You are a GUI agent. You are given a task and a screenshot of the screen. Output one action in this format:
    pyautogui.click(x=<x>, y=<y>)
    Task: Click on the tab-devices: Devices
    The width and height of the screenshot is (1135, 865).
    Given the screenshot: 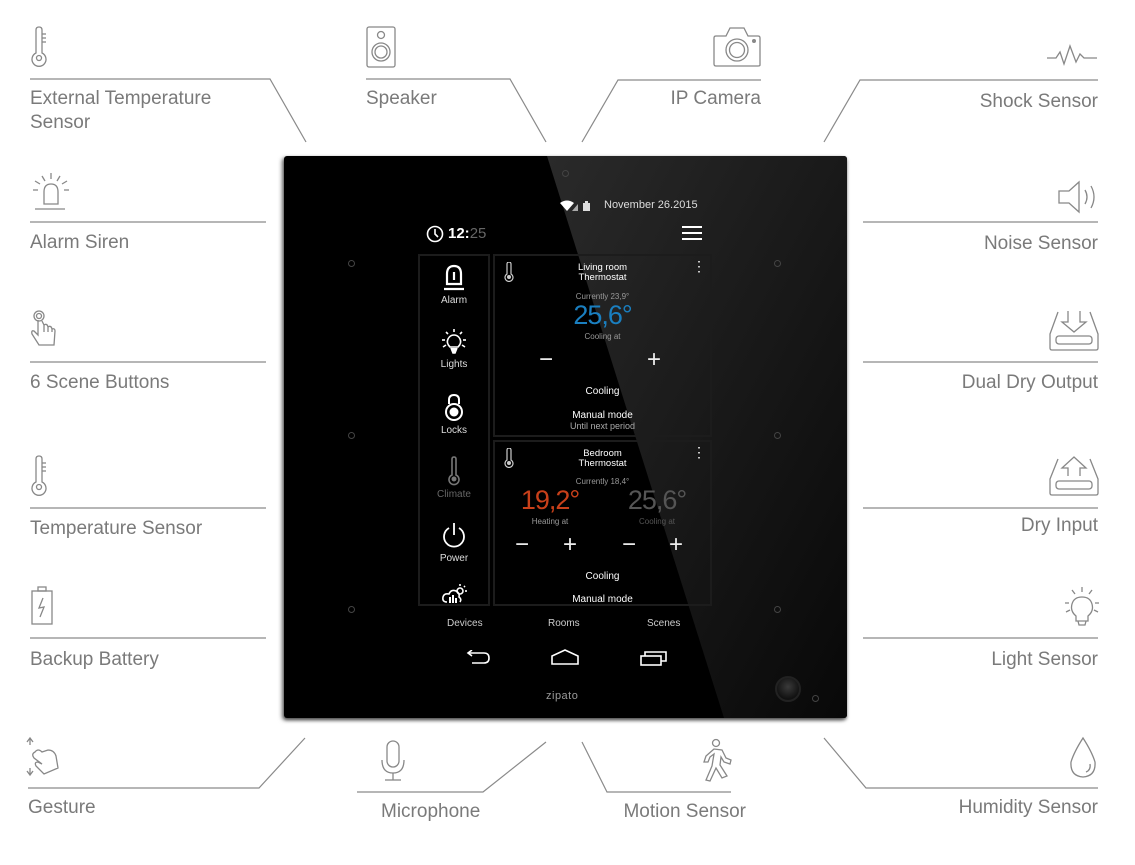 What is the action you would take?
    pyautogui.click(x=465, y=623)
    